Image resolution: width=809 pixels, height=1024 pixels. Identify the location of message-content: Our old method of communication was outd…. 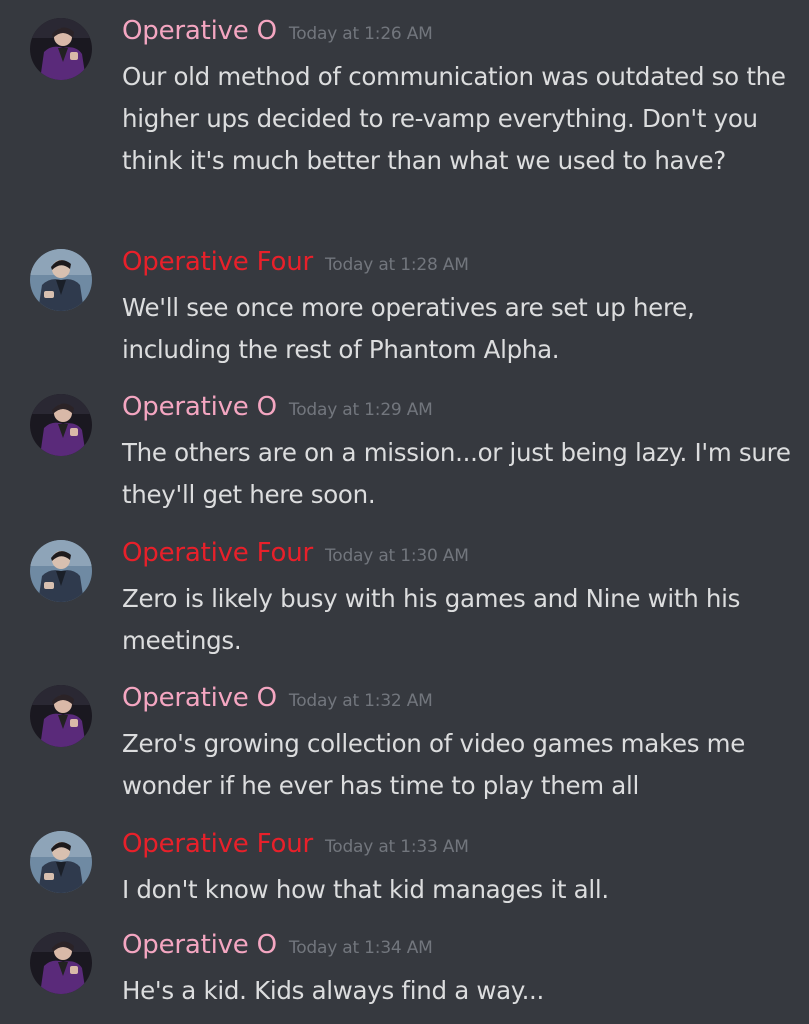
(454, 118).